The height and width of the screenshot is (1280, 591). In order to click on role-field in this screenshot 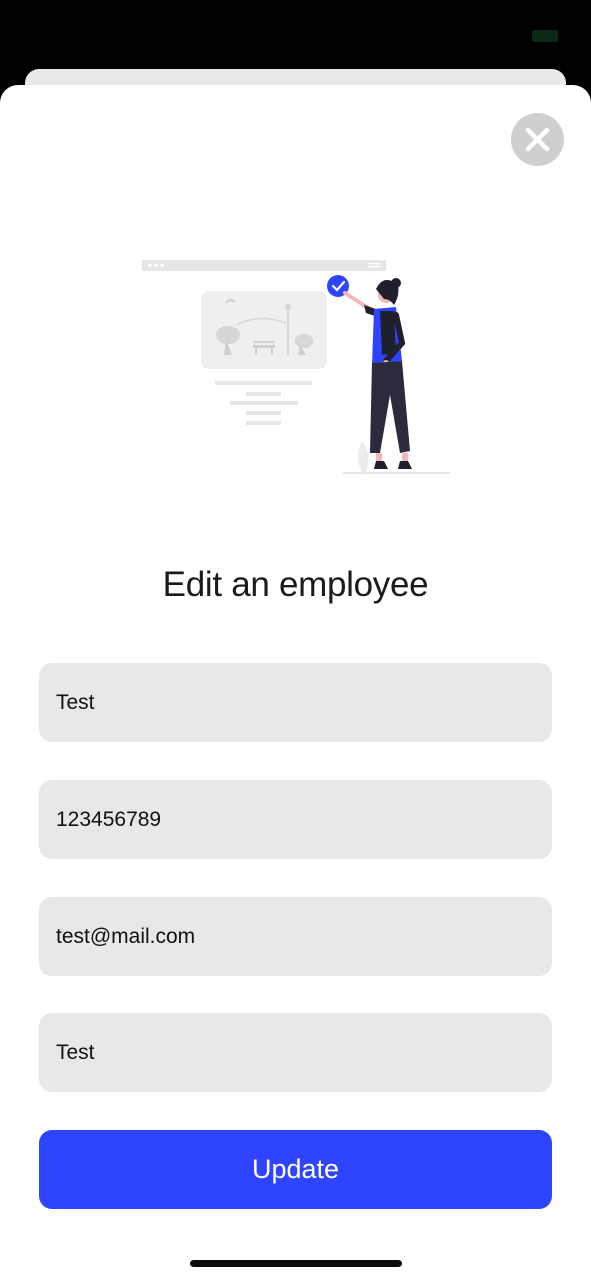, I will do `click(295, 1052)`.